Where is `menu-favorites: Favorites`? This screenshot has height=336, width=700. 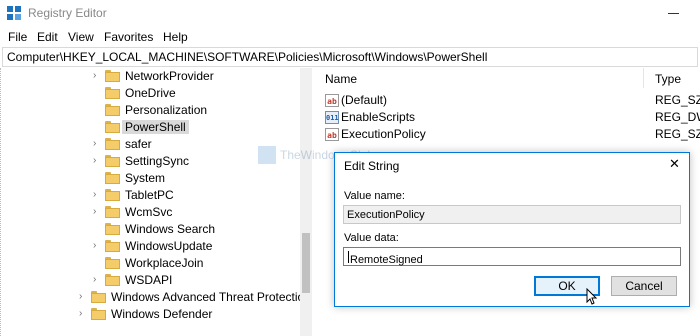 menu-favorites: Favorites is located at coordinates (128, 37).